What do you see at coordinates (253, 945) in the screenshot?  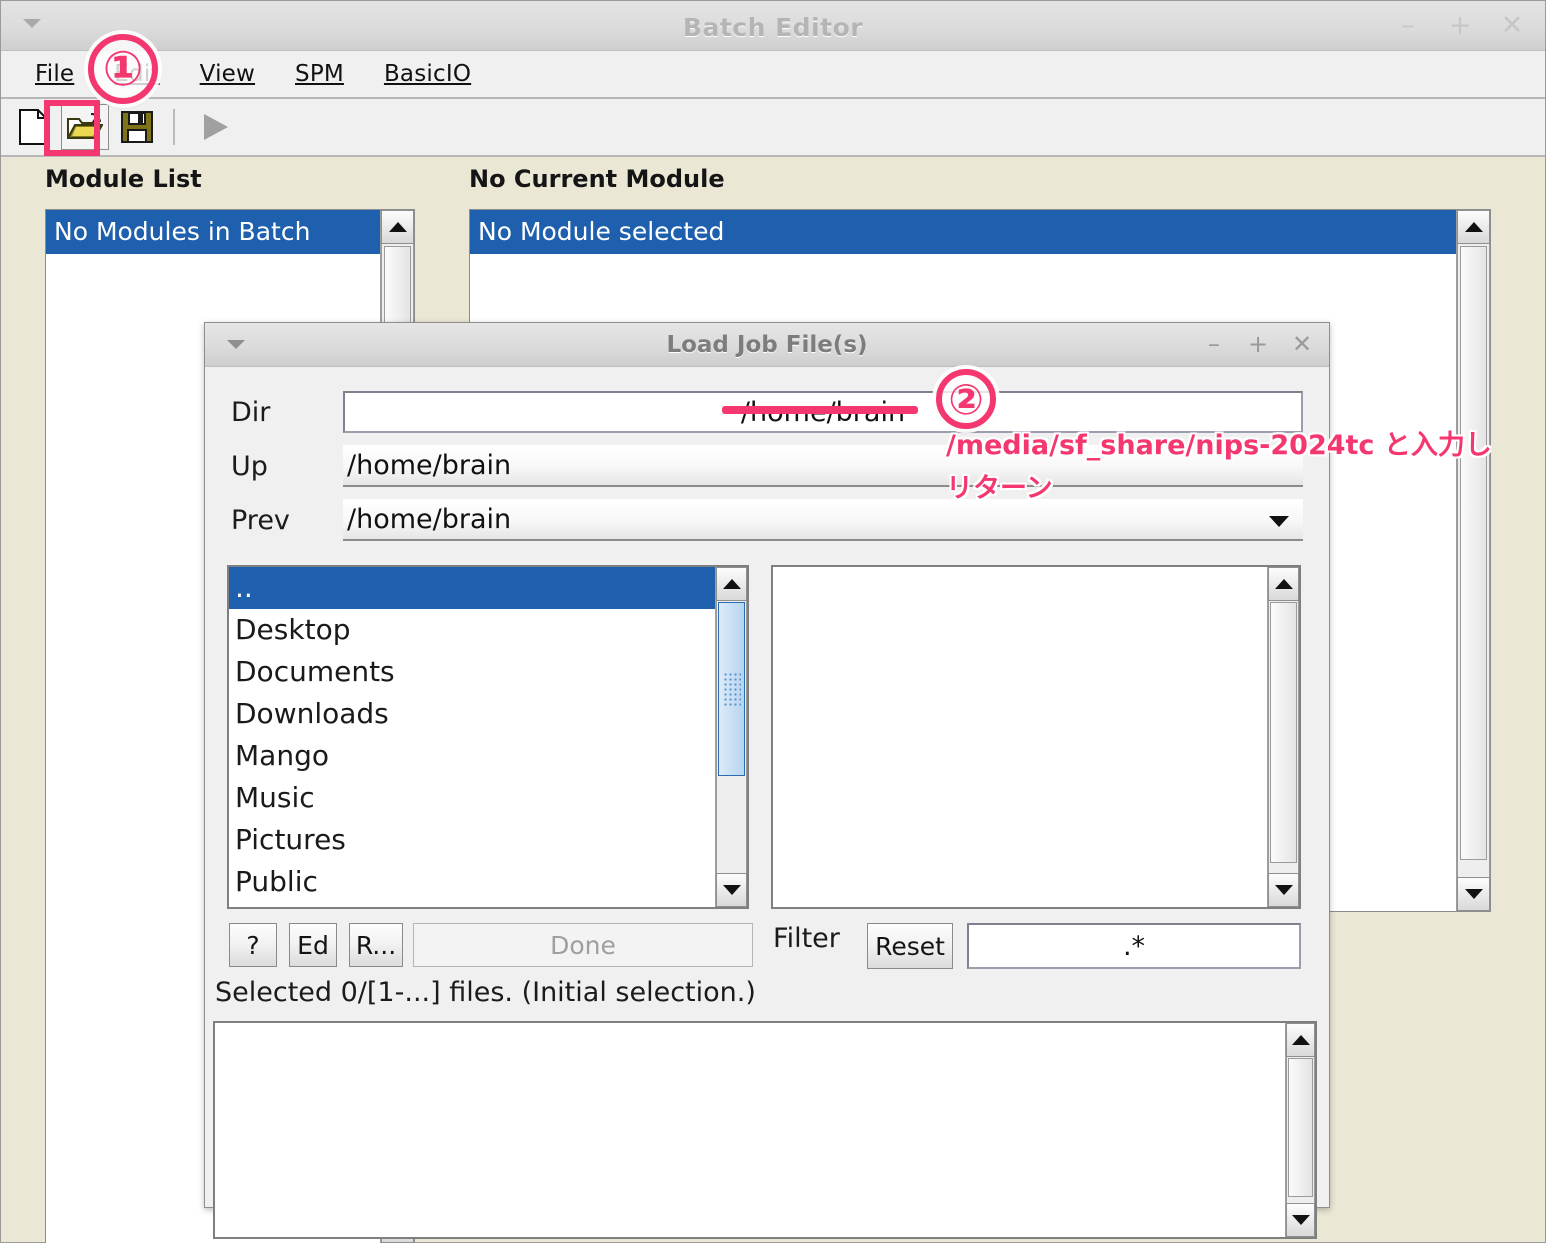 I see `help-button: ?` at bounding box center [253, 945].